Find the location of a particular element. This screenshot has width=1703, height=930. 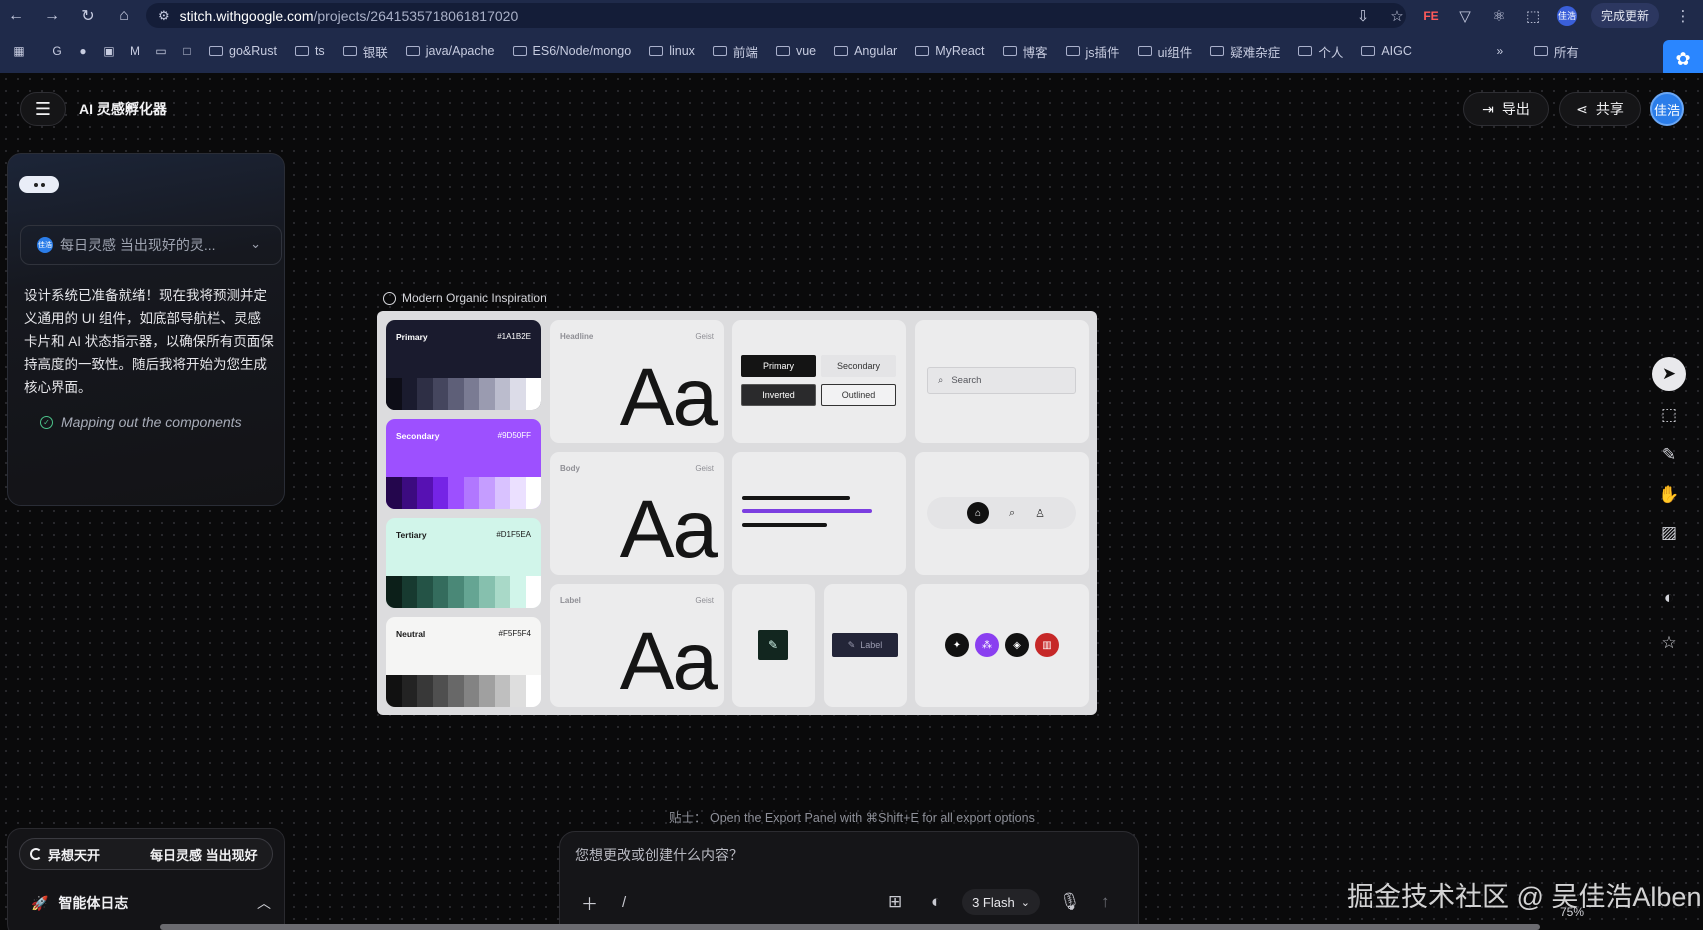

model-select: 3 Flash ⌄ is located at coordinates (1001, 902).